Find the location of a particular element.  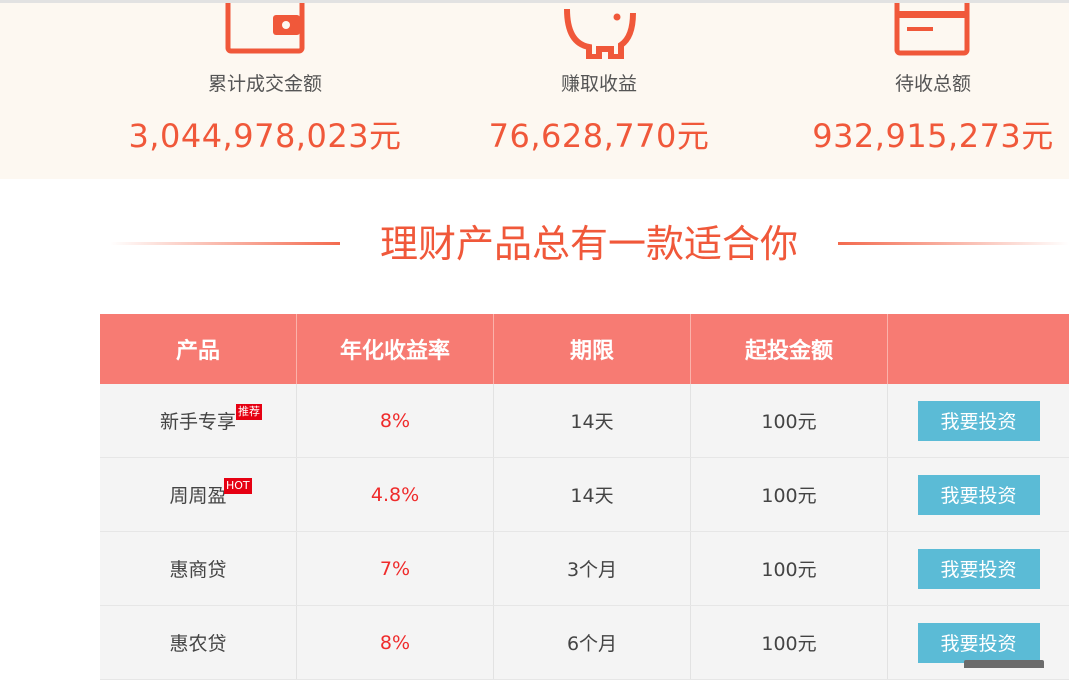

header-term: 期限 is located at coordinates (592, 349).